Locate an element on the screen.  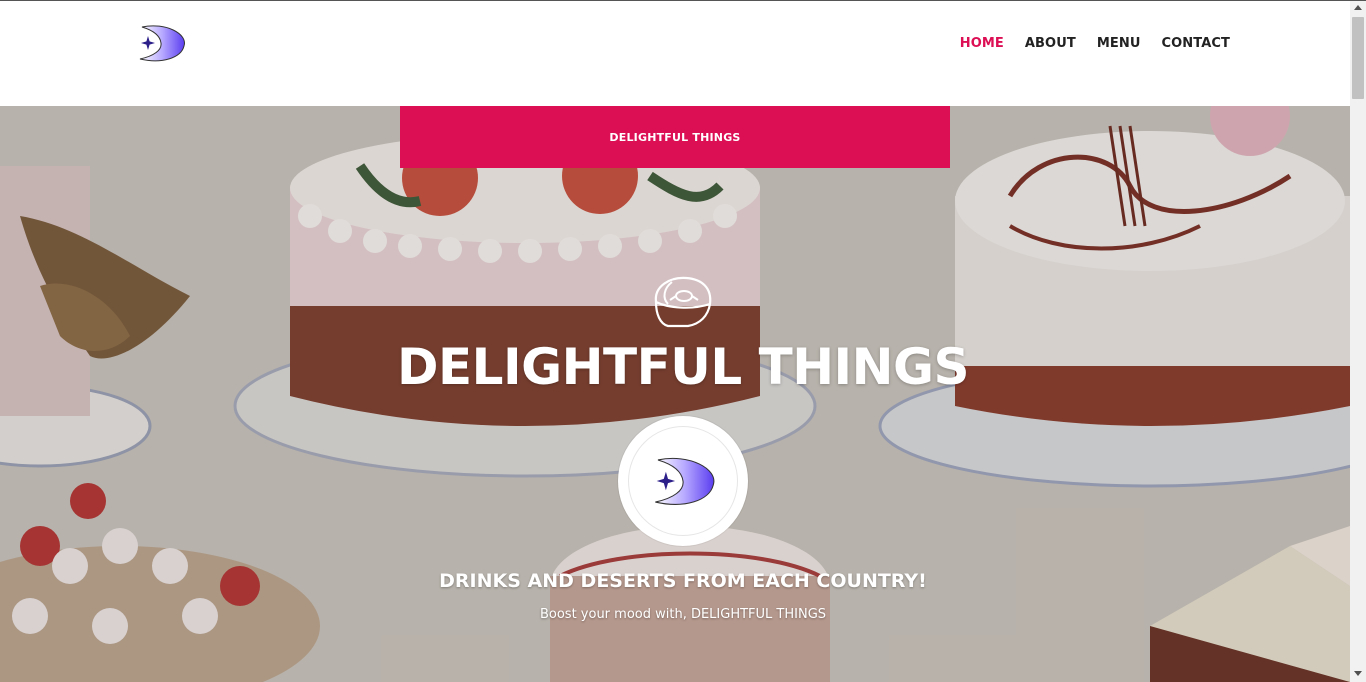
hero-subtitle: DRINKS AND DESERTS FROM EACH COUNTRY! is located at coordinates (683, 581).